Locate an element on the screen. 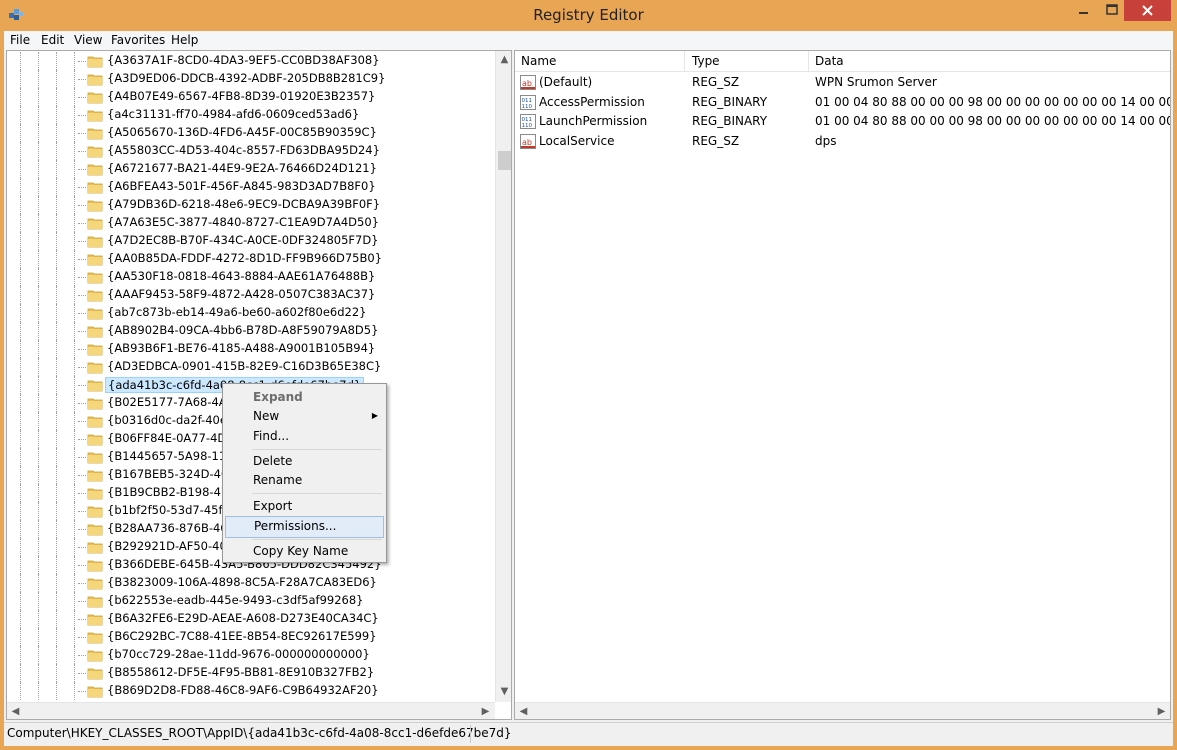  tree-vertical-scrollbar: ▲ ▼ is located at coordinates (503, 376).